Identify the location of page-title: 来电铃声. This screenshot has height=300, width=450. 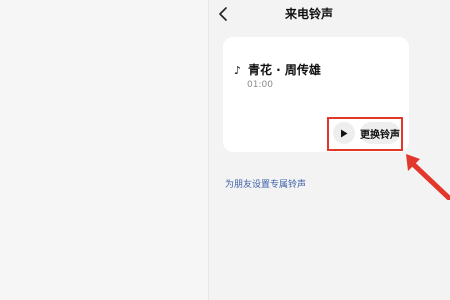
(308, 14).